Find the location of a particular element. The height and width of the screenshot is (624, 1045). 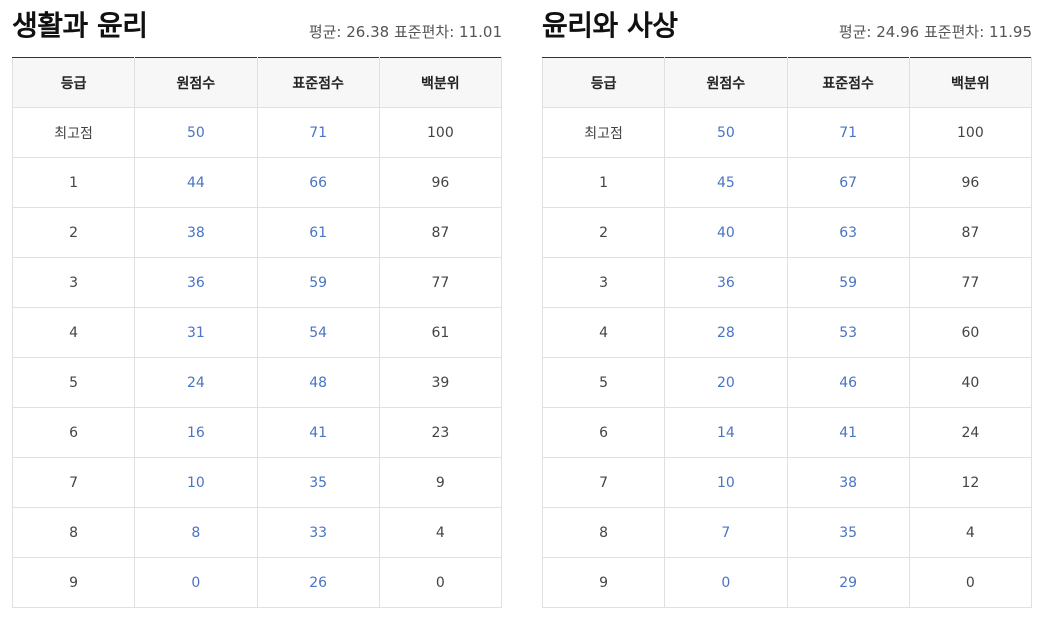

table-row: 4 31 54 61 is located at coordinates (257, 332).